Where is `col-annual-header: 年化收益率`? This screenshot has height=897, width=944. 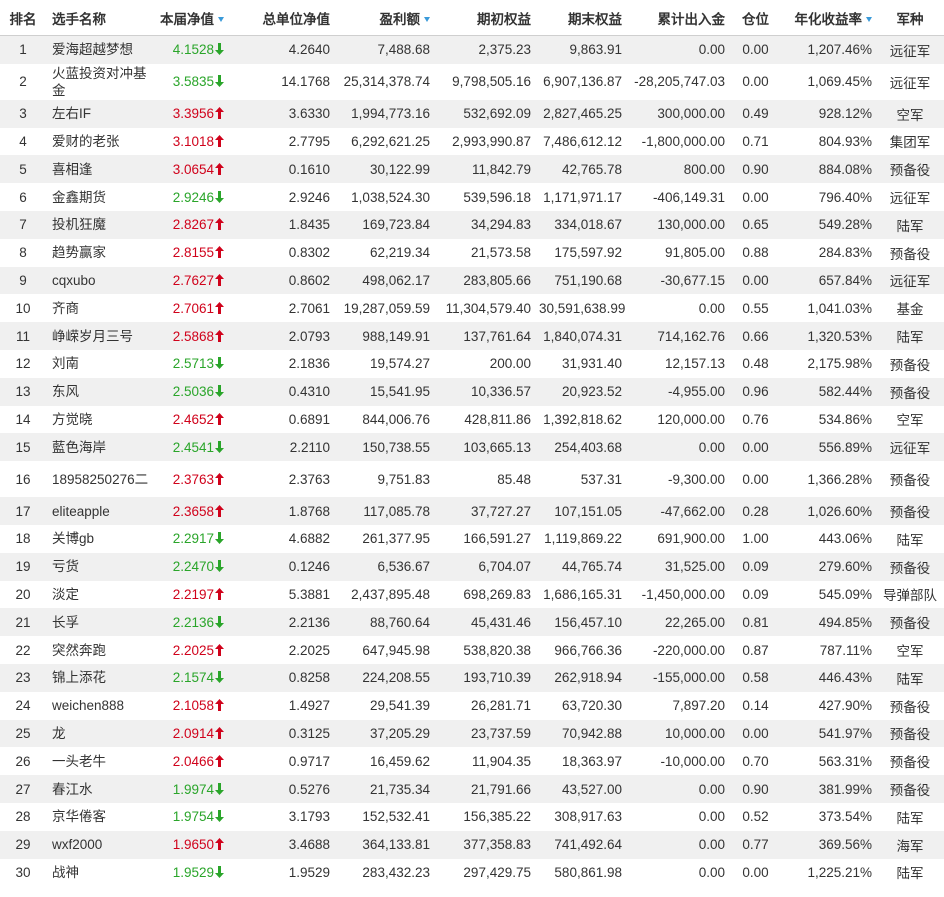 col-annual-header: 年化收益率 is located at coordinates (829, 18).